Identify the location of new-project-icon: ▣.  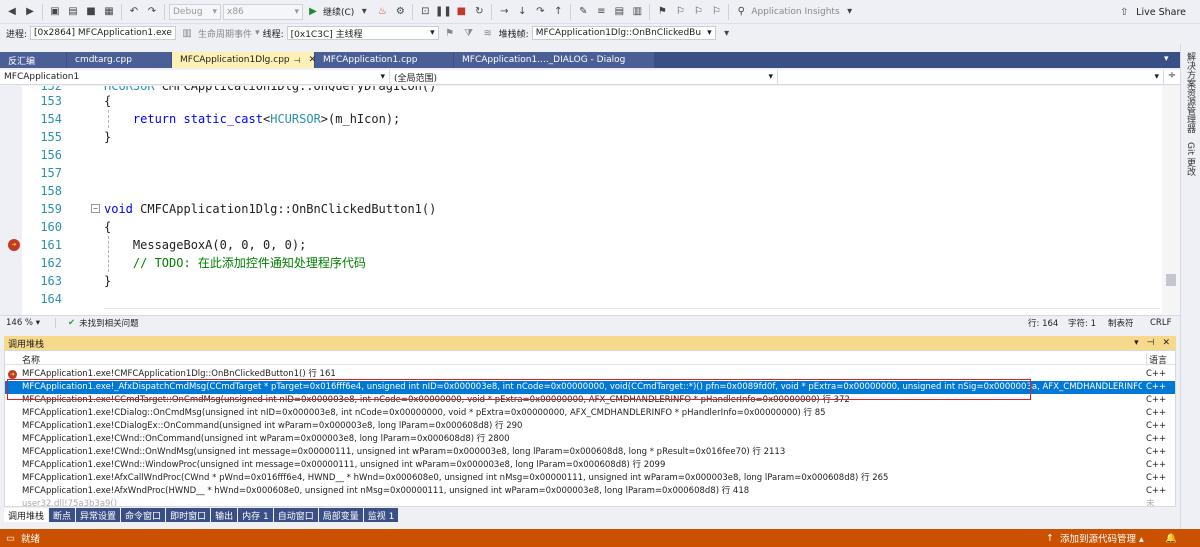
(55, 12).